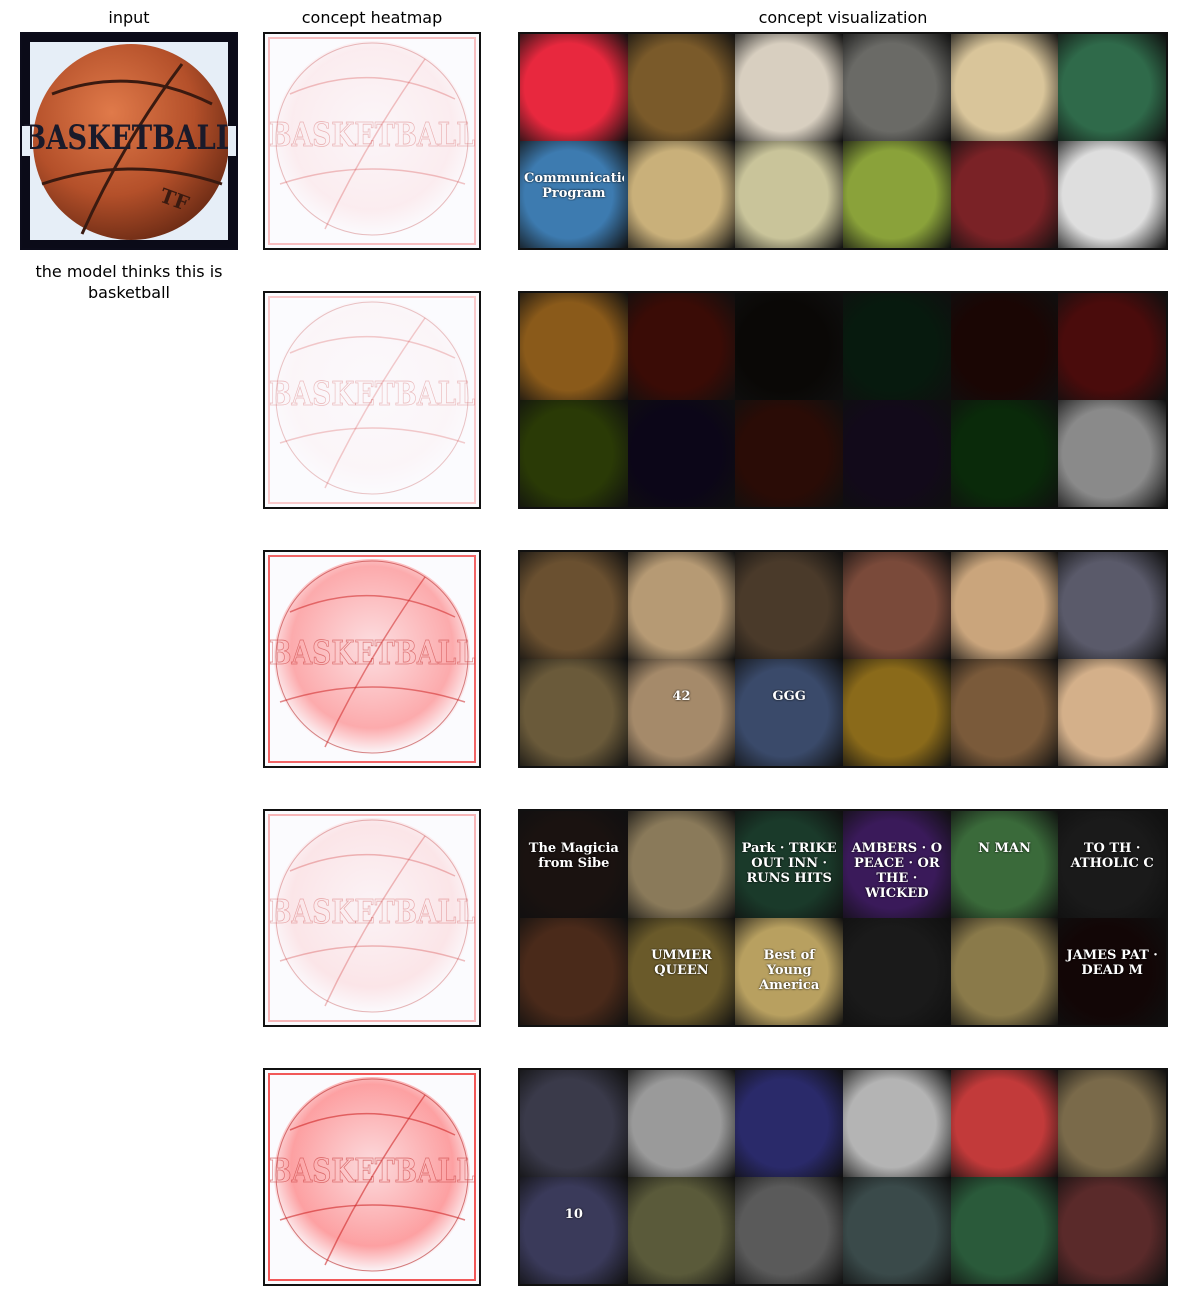 This screenshot has width=1200, height=1300. What do you see at coordinates (372, 17) in the screenshot?
I see `heatmap-column-header: concept heatmap` at bounding box center [372, 17].